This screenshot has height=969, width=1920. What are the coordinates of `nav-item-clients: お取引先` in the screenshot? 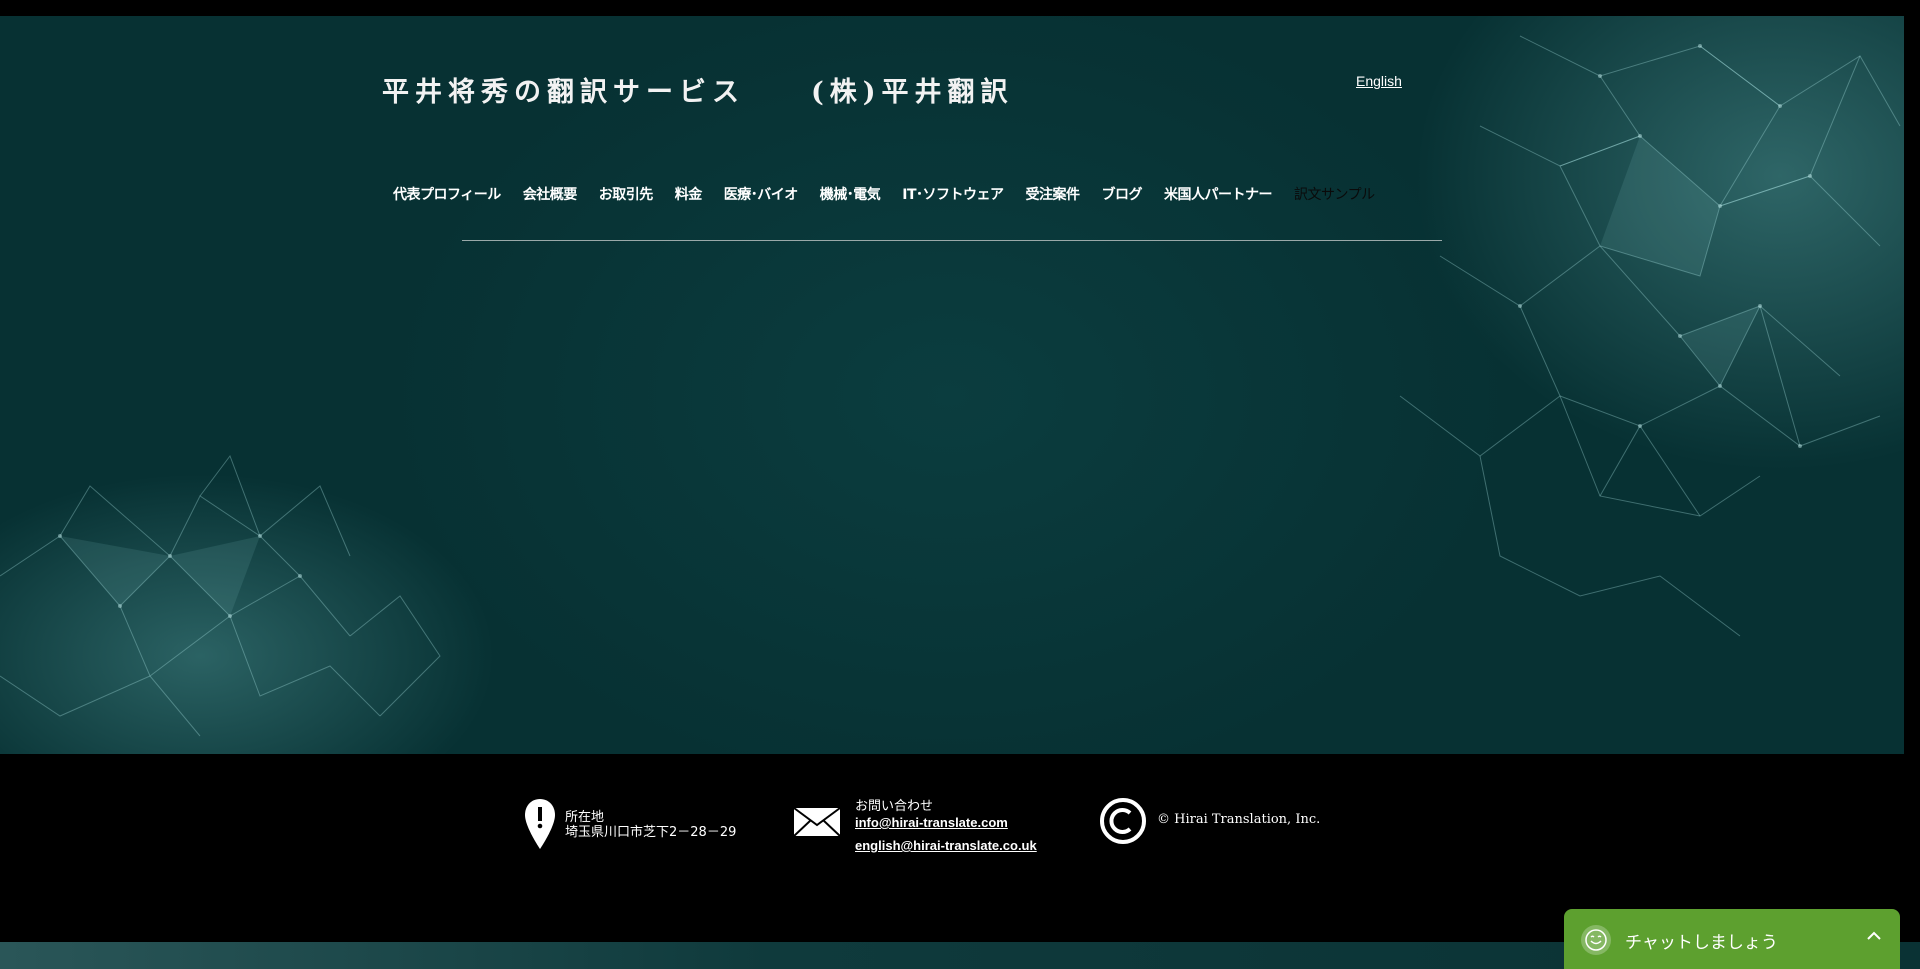 It's located at (626, 194).